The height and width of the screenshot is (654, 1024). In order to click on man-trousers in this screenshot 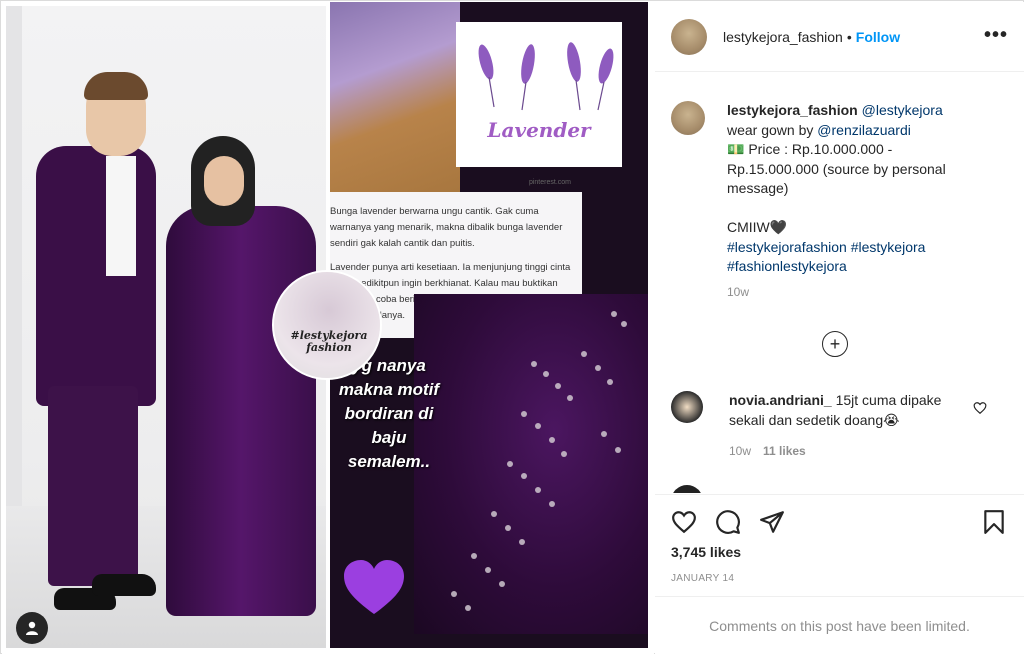, I will do `click(93, 486)`.